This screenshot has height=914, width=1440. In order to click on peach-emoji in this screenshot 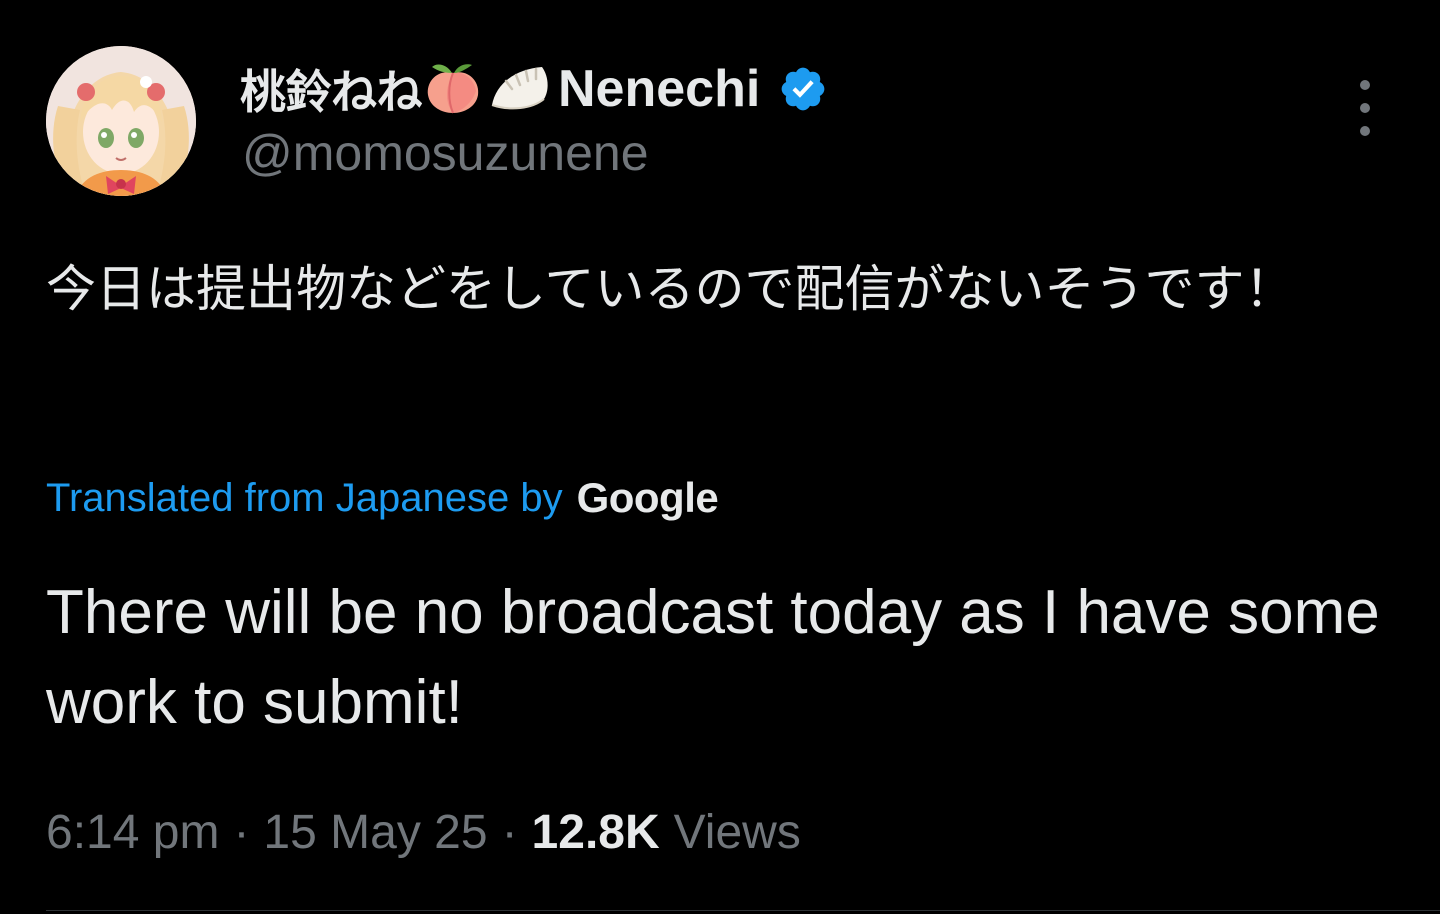, I will do `click(453, 89)`.